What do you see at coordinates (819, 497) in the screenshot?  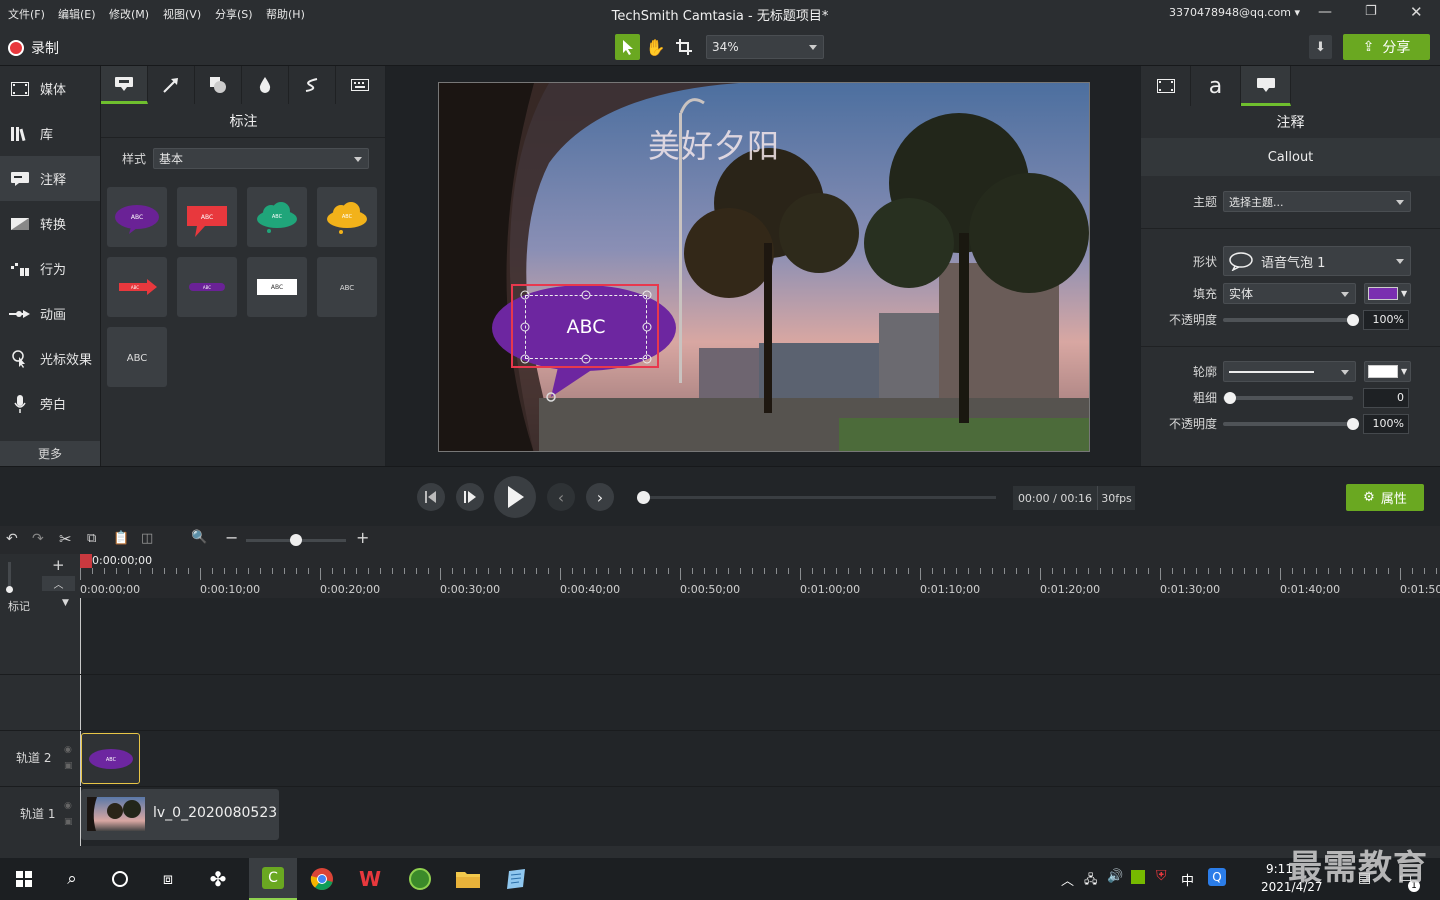 I see `scrub-bar` at bounding box center [819, 497].